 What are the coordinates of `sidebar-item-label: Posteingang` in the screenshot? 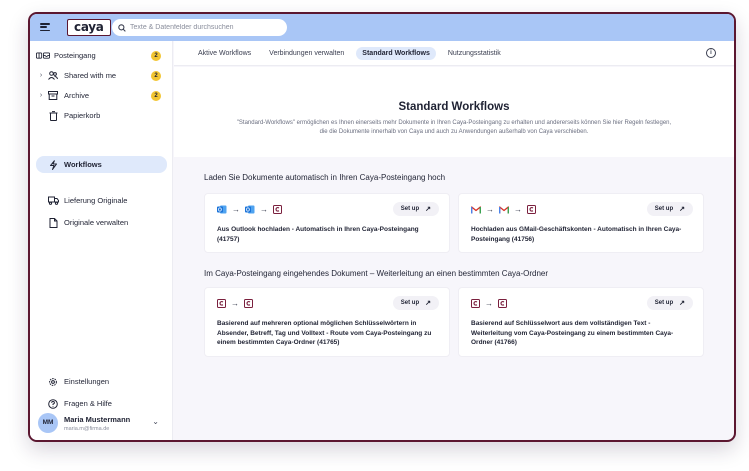 It's located at (75, 55).